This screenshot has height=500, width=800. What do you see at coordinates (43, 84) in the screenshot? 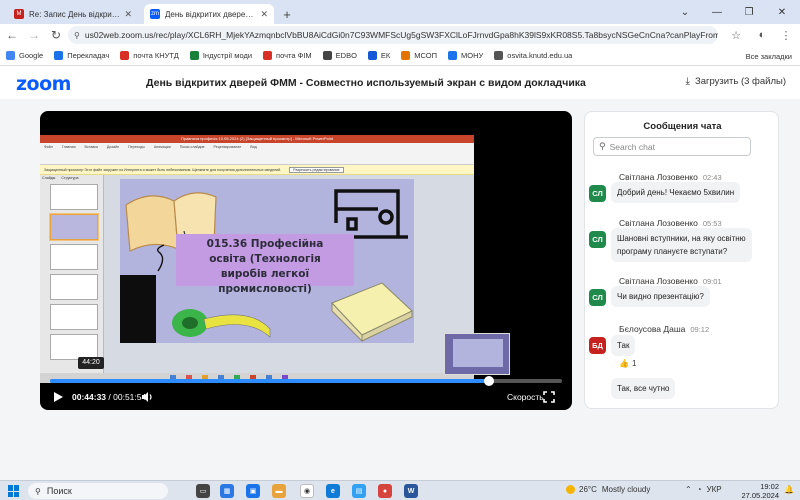
I see `zoom-logo: zoom` at bounding box center [43, 84].